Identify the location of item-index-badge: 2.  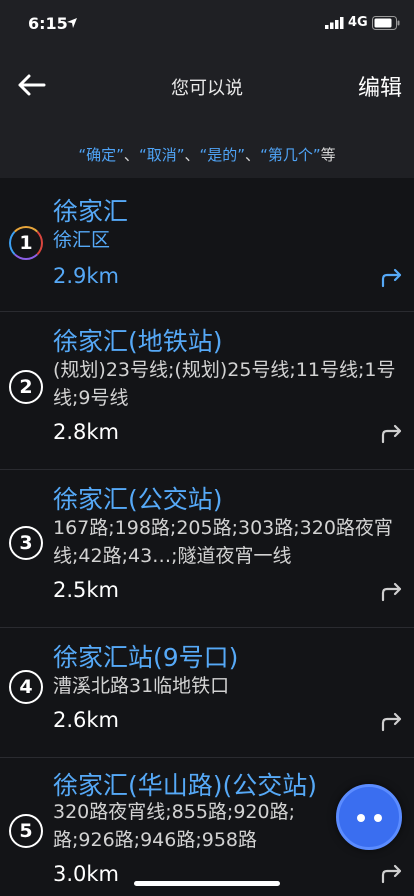
(26, 387).